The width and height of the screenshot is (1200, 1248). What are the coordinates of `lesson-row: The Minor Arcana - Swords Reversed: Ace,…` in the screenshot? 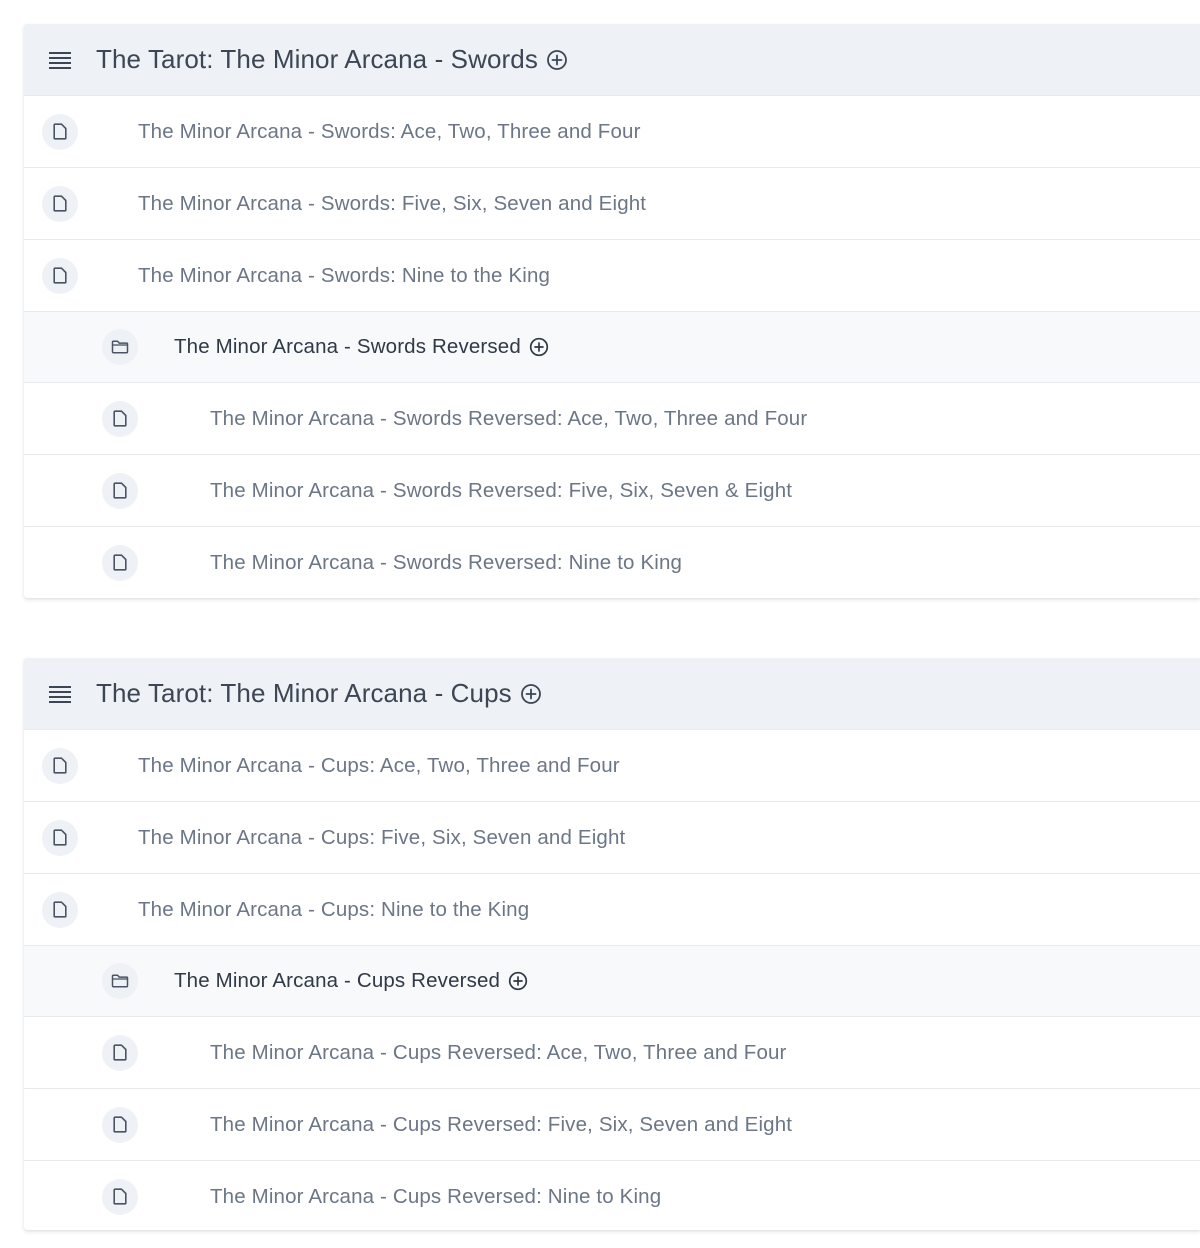 It's located at (612, 418).